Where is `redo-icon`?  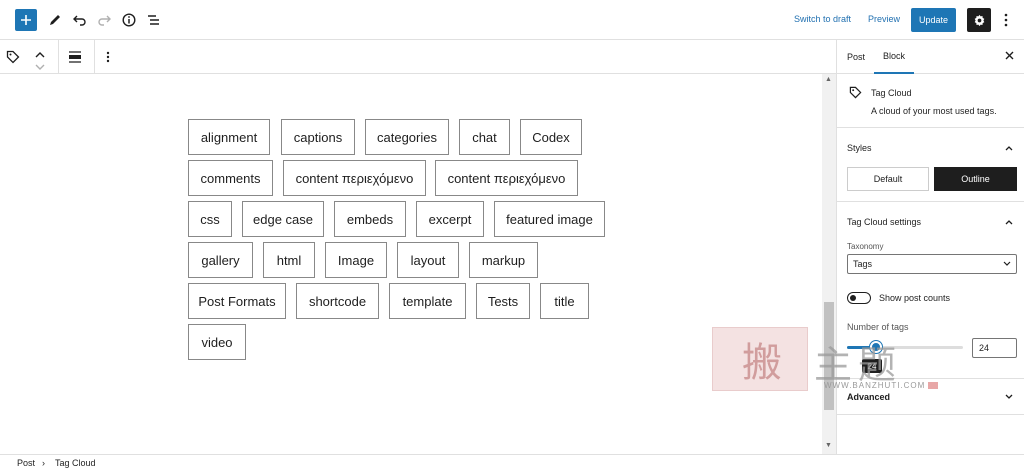 redo-icon is located at coordinates (104, 20).